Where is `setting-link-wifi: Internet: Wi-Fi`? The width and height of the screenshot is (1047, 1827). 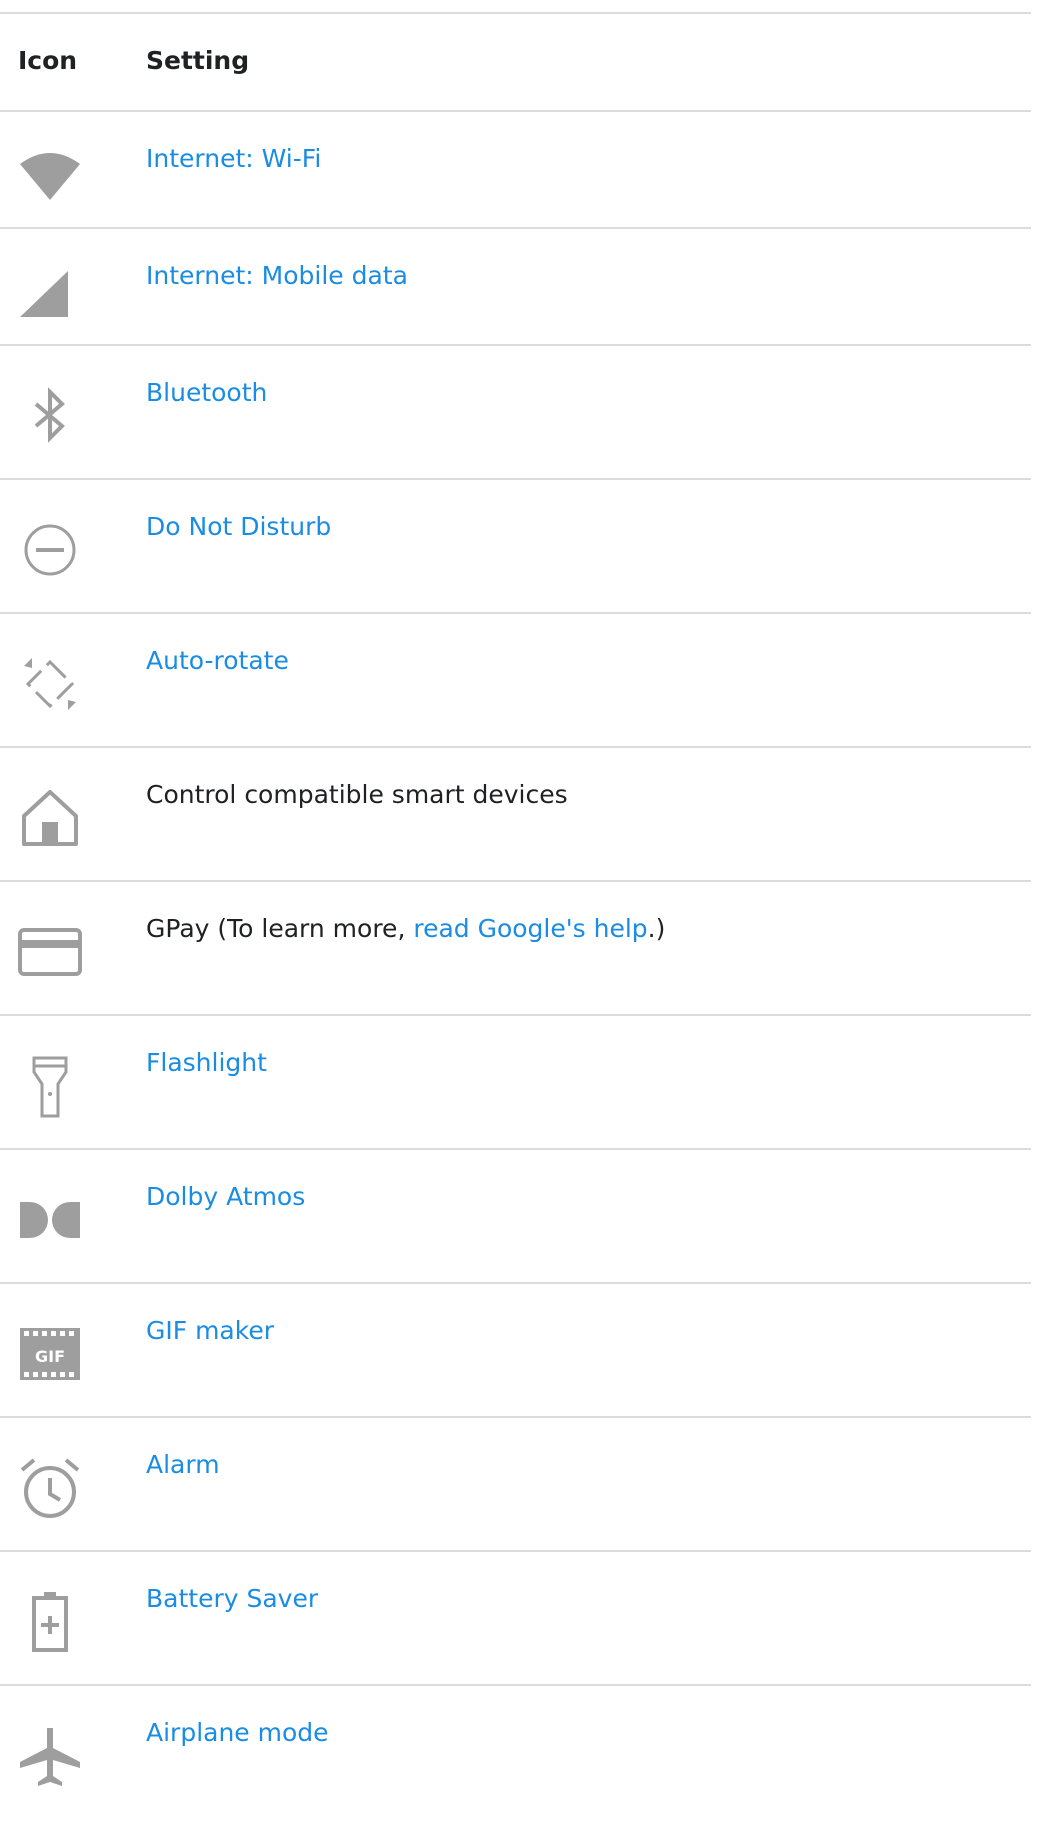
setting-link-wifi: Internet: Wi-Fi is located at coordinates (583, 159).